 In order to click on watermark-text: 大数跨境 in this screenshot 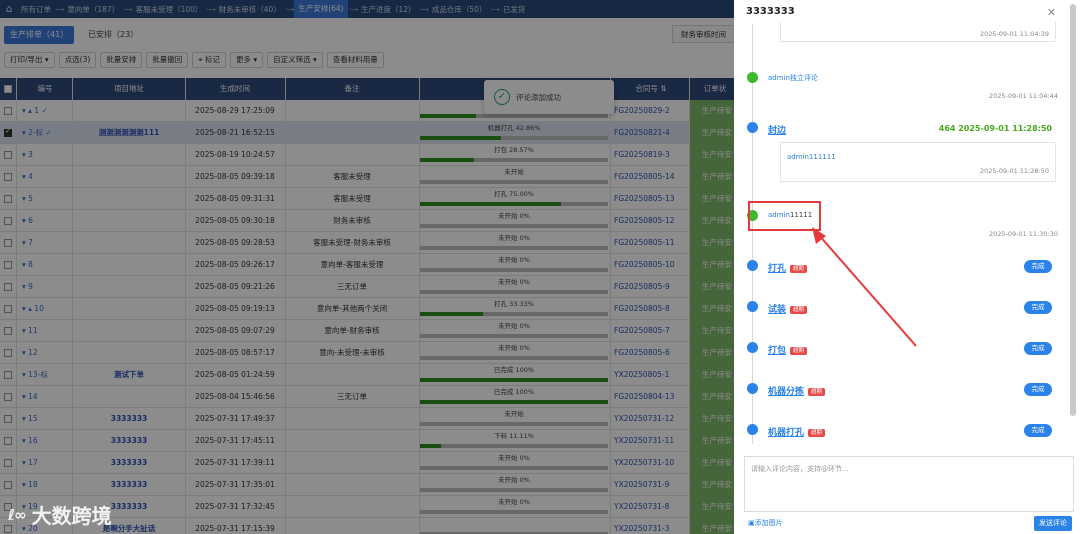, I will do `click(71, 516)`.